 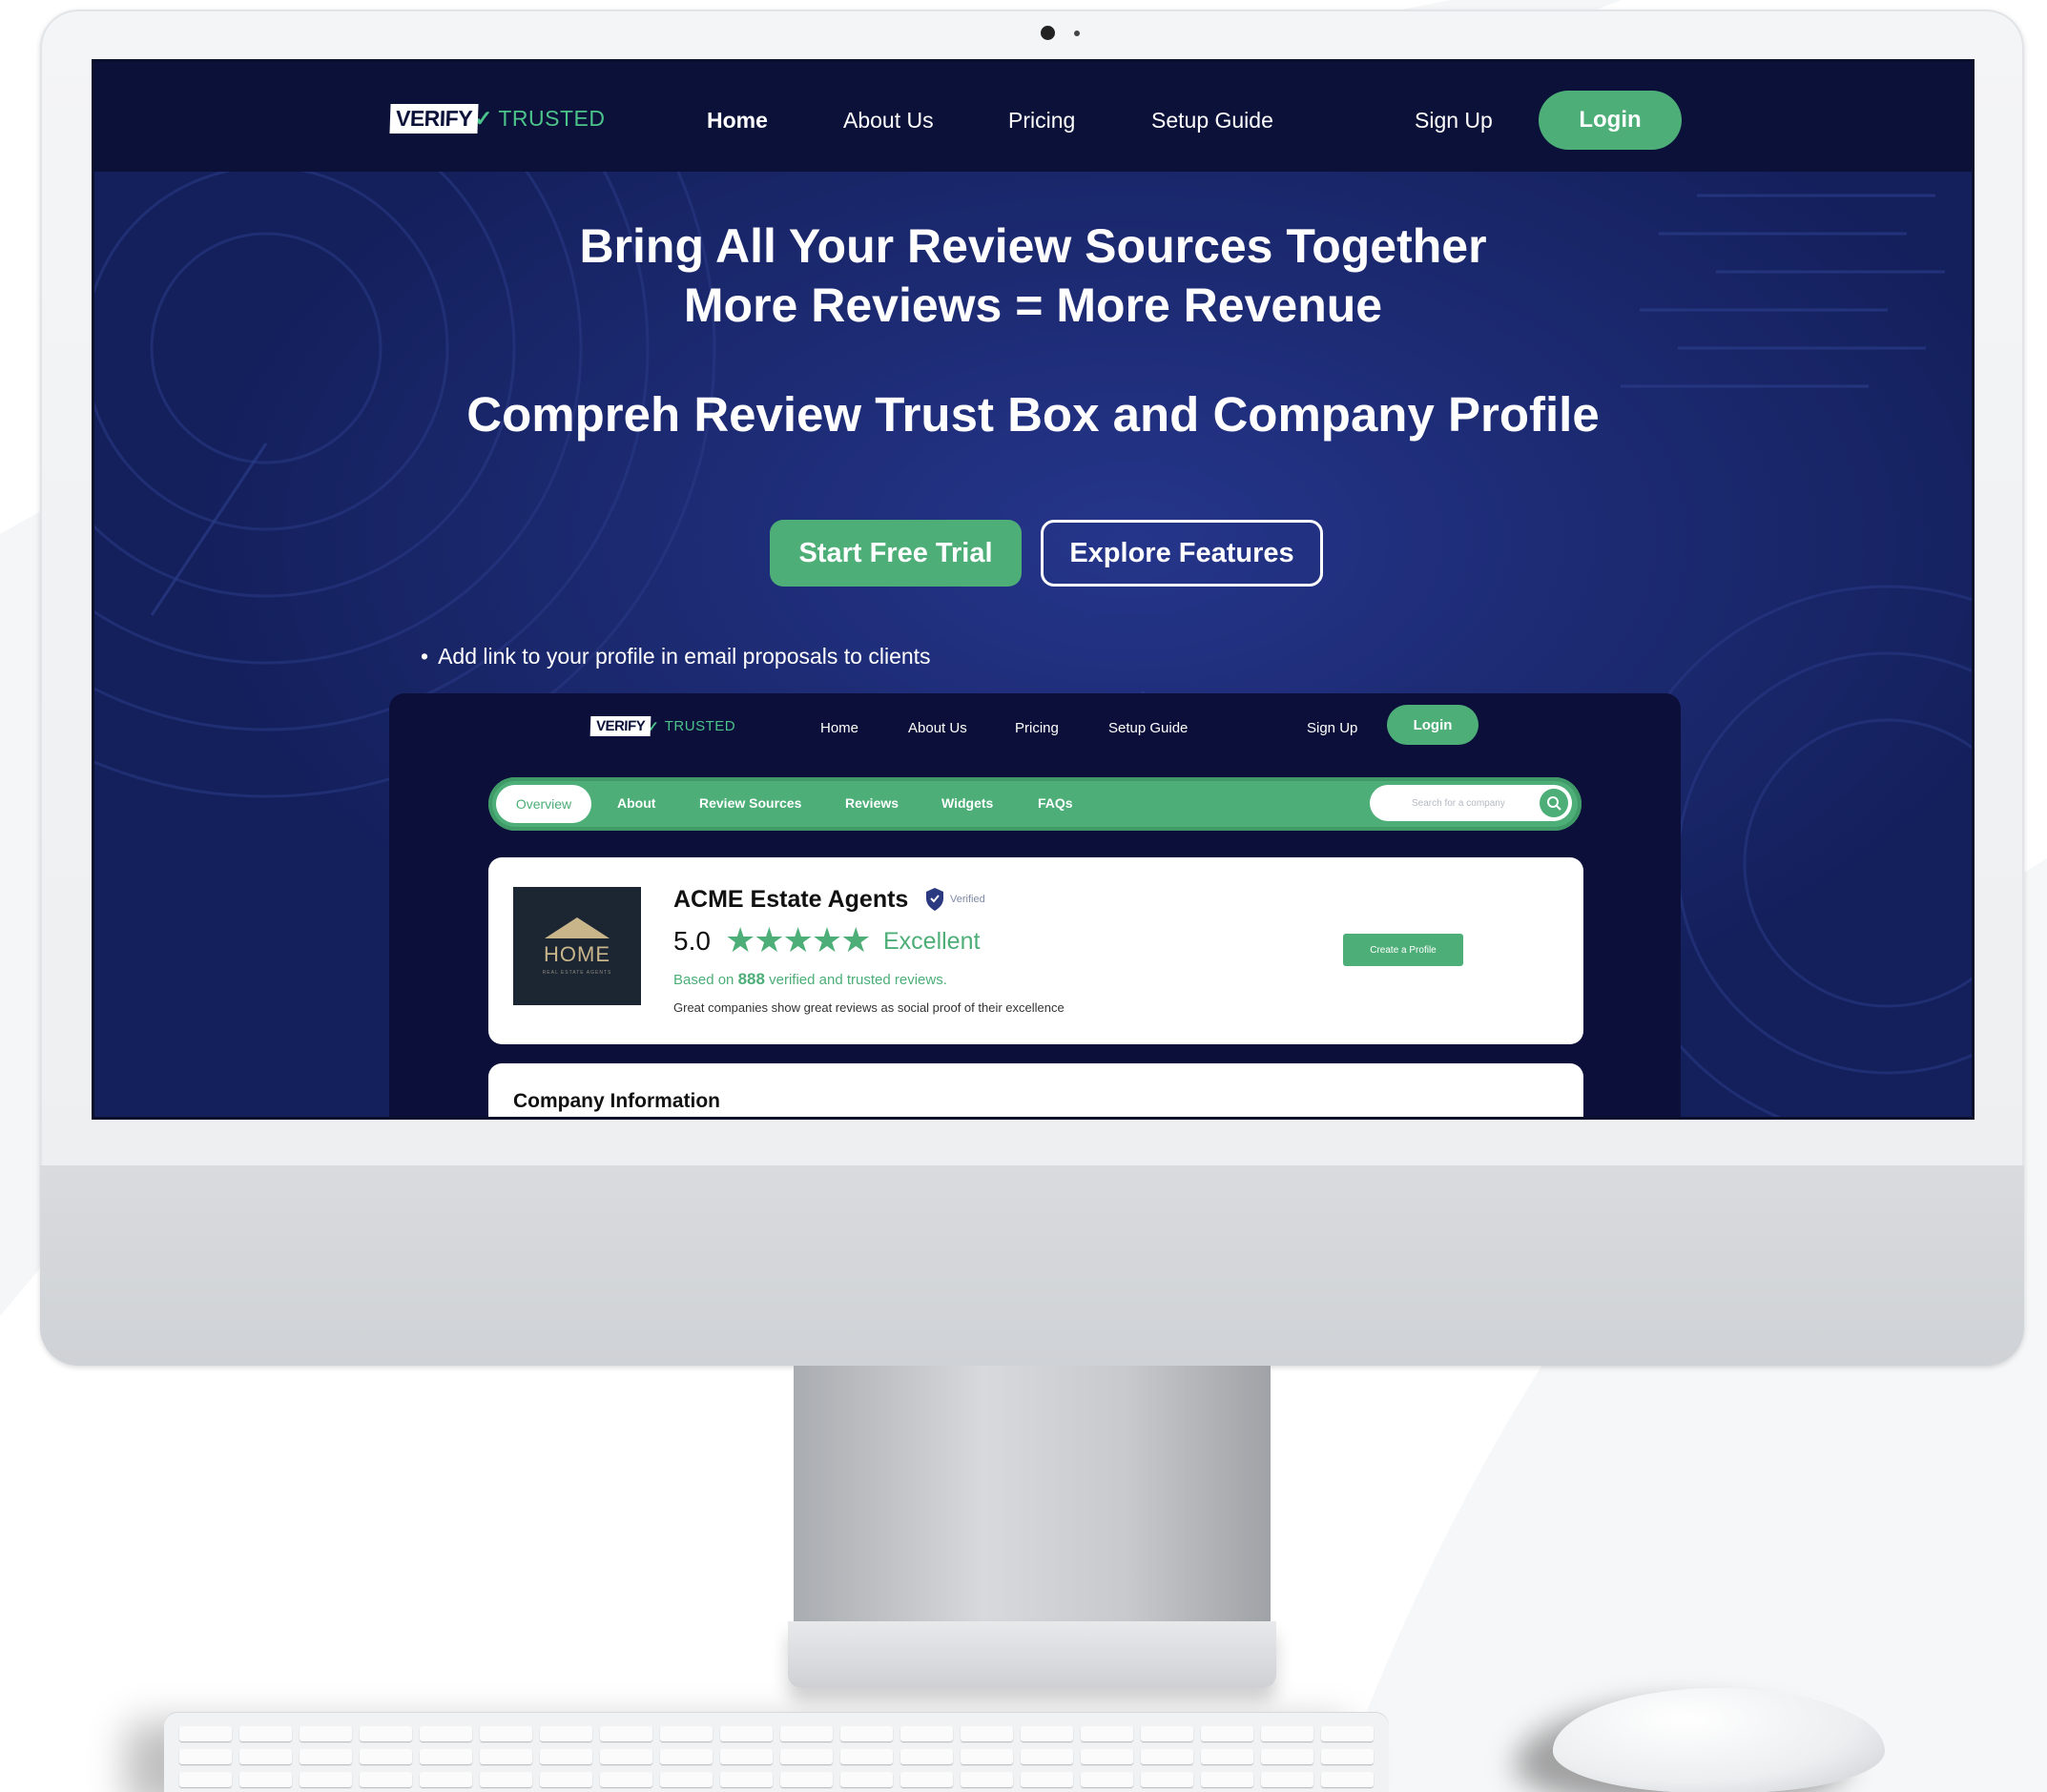 I want to click on mini-login-button: Login, so click(x=1432, y=725).